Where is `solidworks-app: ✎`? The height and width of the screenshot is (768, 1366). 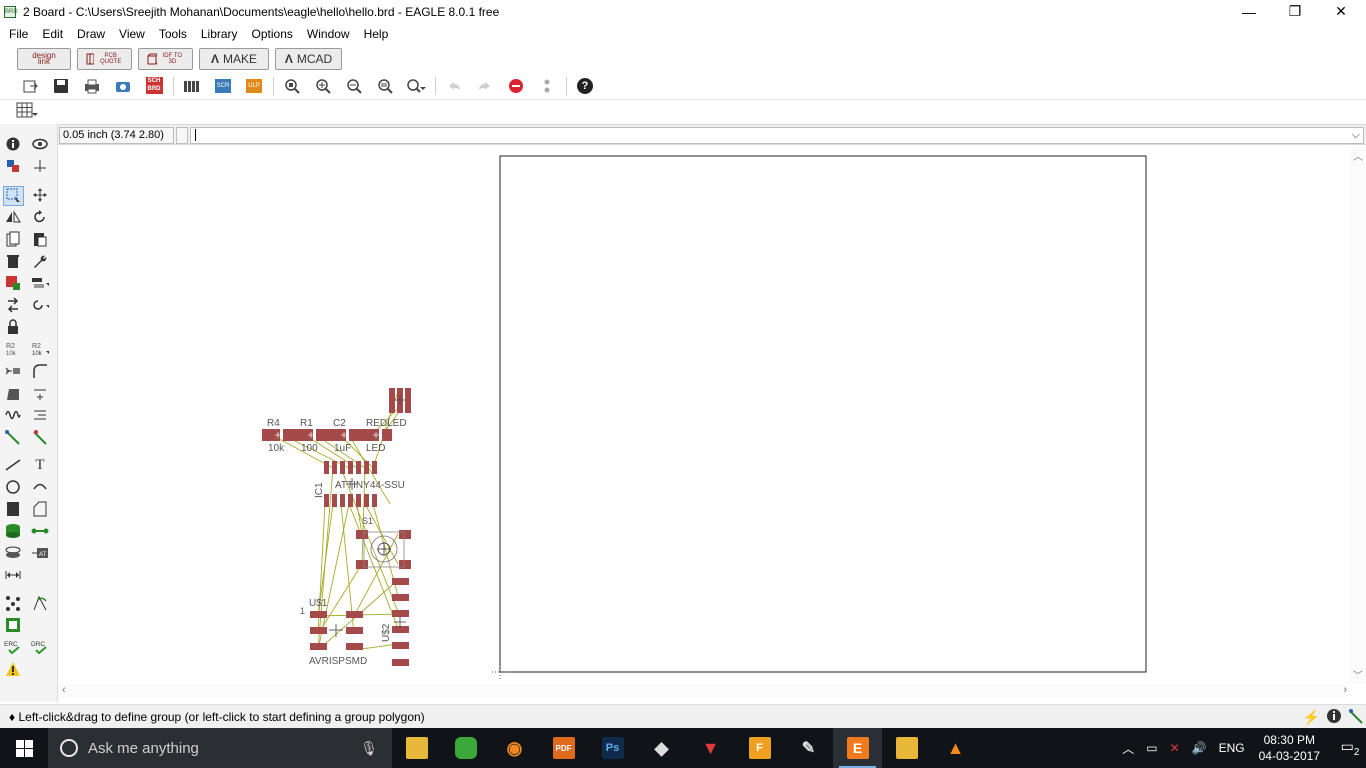 solidworks-app: ✎ is located at coordinates (808, 748).